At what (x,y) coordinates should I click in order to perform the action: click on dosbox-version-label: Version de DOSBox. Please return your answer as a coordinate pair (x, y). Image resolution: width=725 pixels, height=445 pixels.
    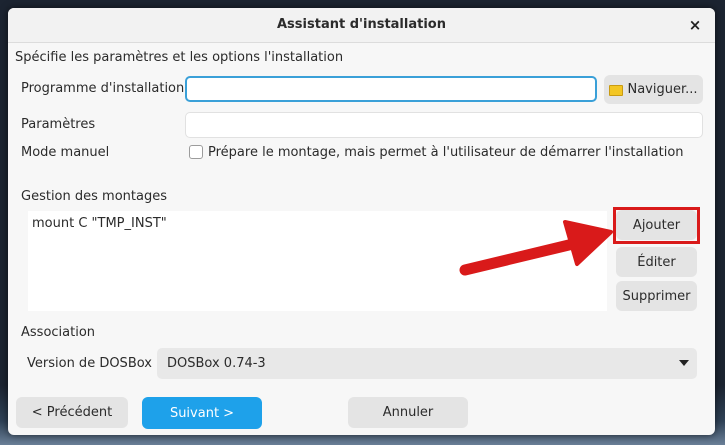
    Looking at the image, I should click on (89, 363).